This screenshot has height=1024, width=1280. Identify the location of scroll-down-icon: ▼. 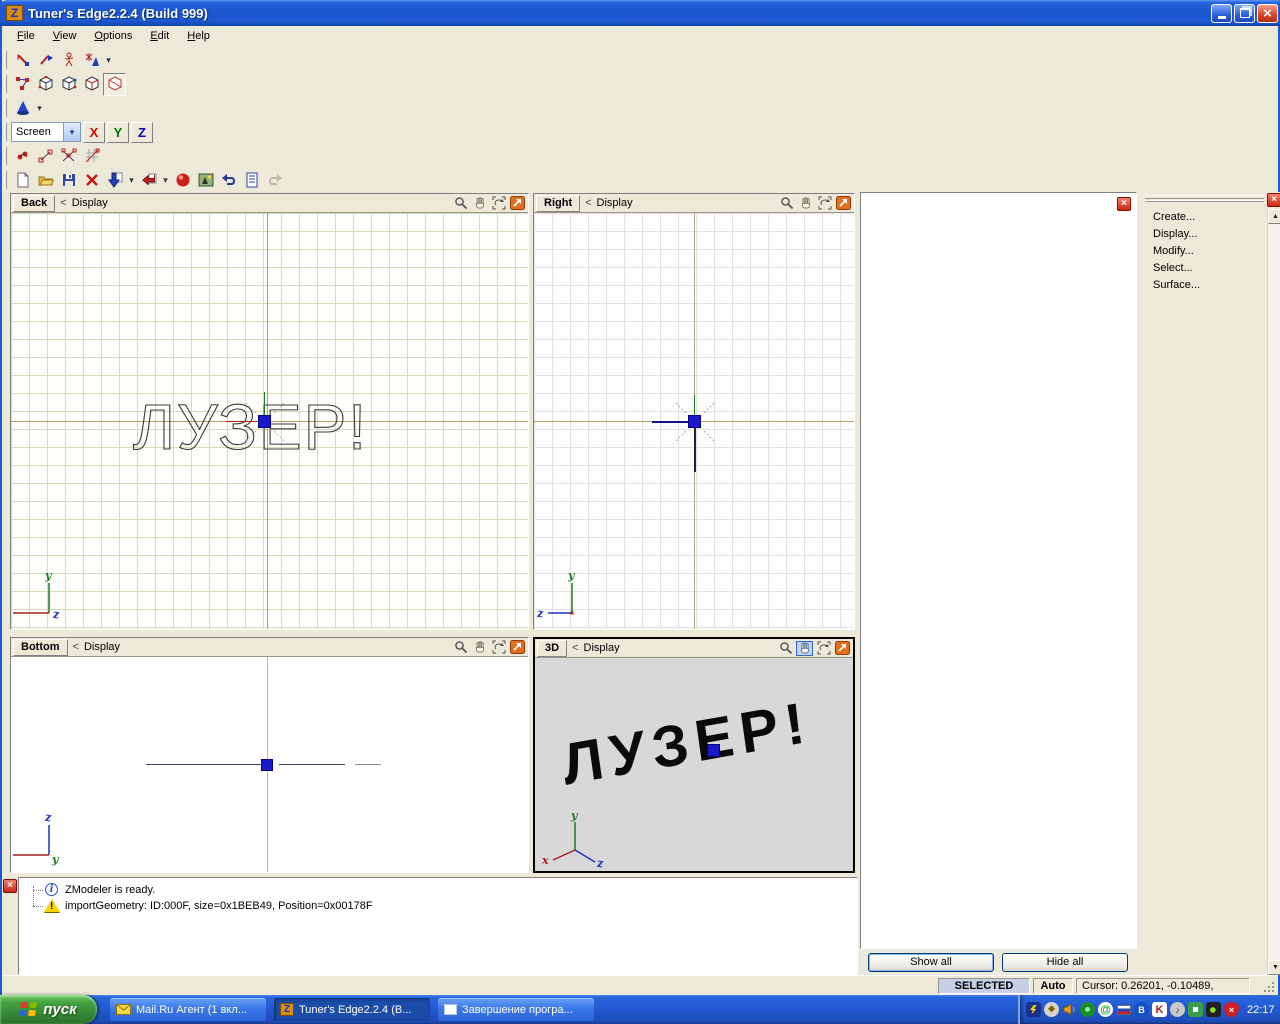
(1274, 967).